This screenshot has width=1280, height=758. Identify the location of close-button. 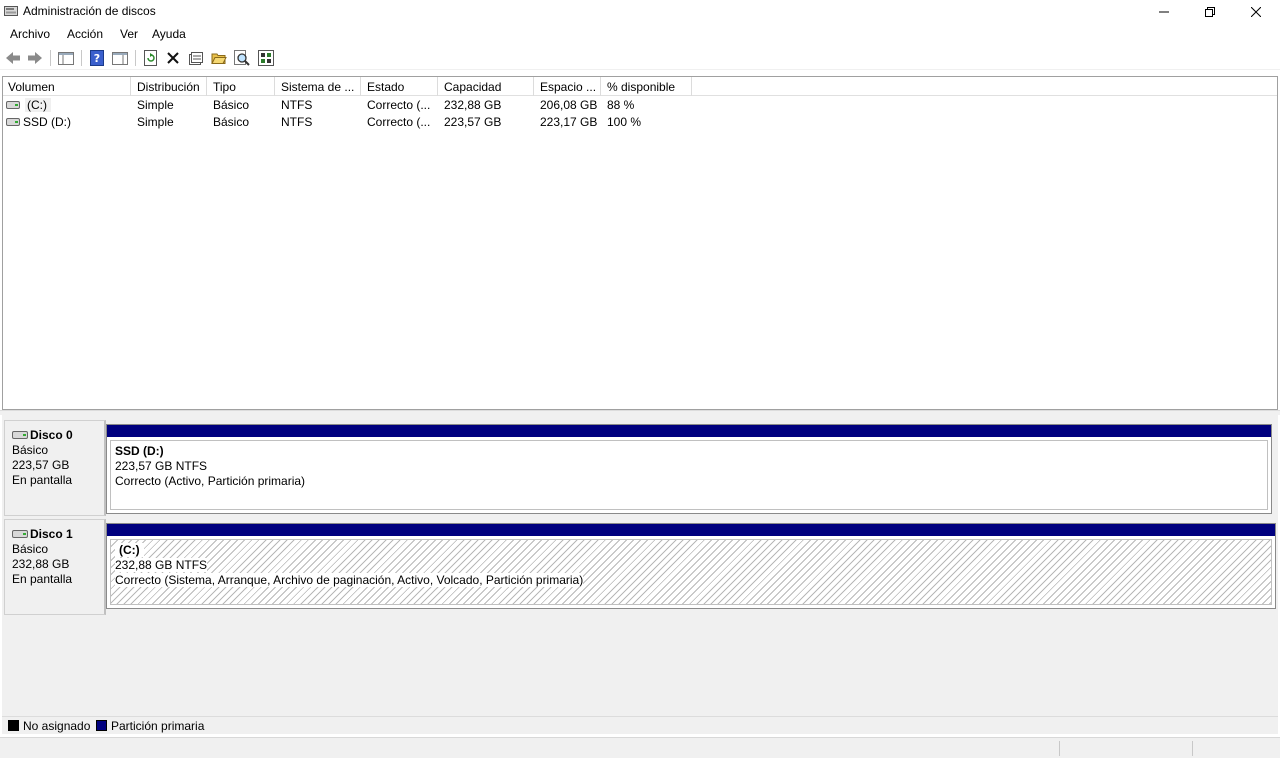
(1256, 12).